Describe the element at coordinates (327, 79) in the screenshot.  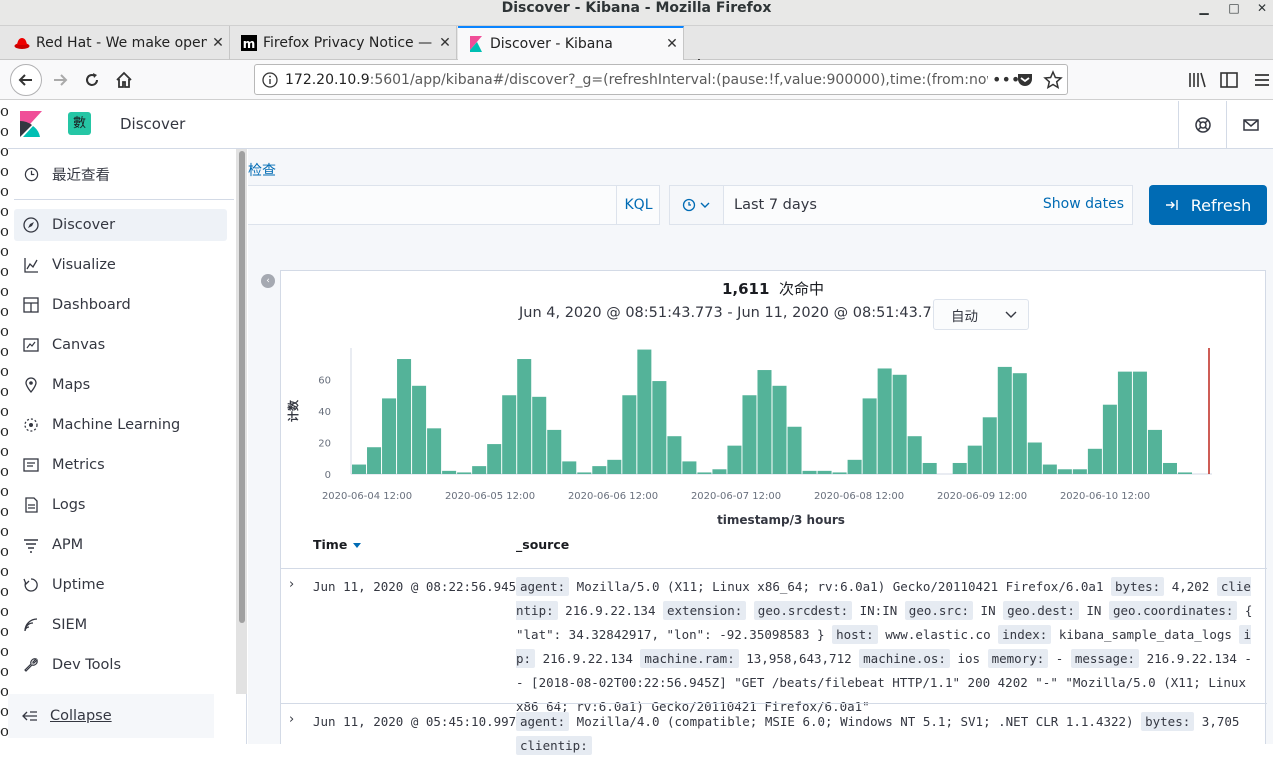
I see `url-host: 172.20.10.9` at that location.